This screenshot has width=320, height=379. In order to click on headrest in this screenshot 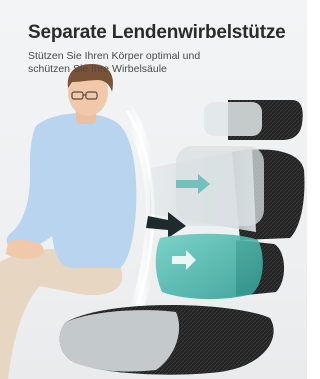, I will do `click(253, 120)`.